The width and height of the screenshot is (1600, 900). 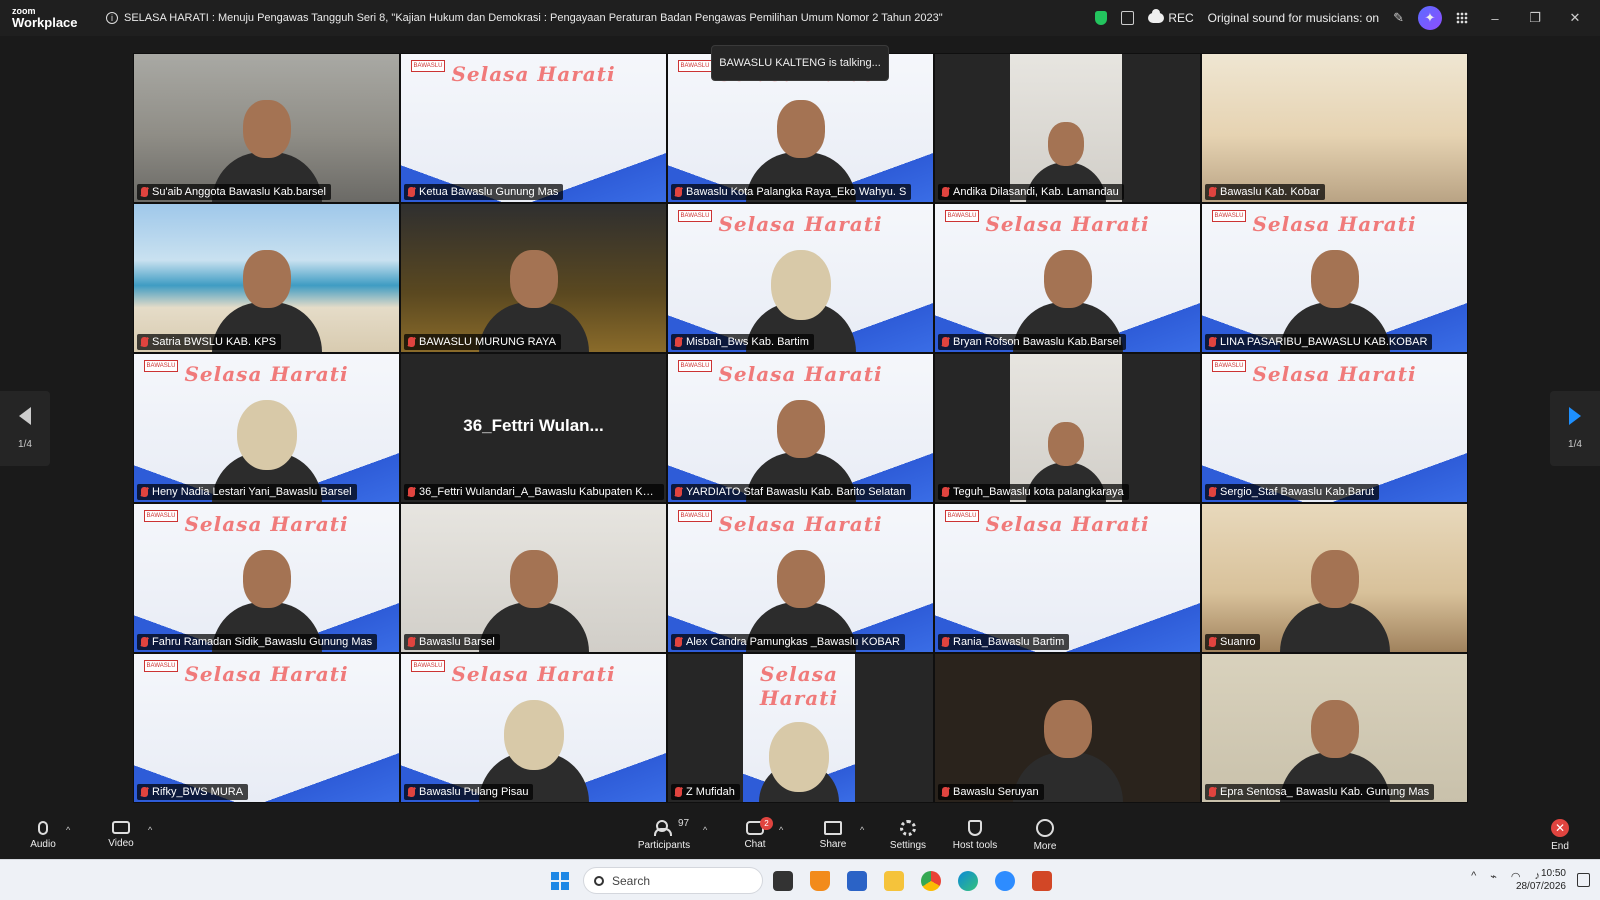 I want to click on video-tile: Selasa Harati BAWASLU Rania_Bawaslu Bartim, so click(x=1067, y=578).